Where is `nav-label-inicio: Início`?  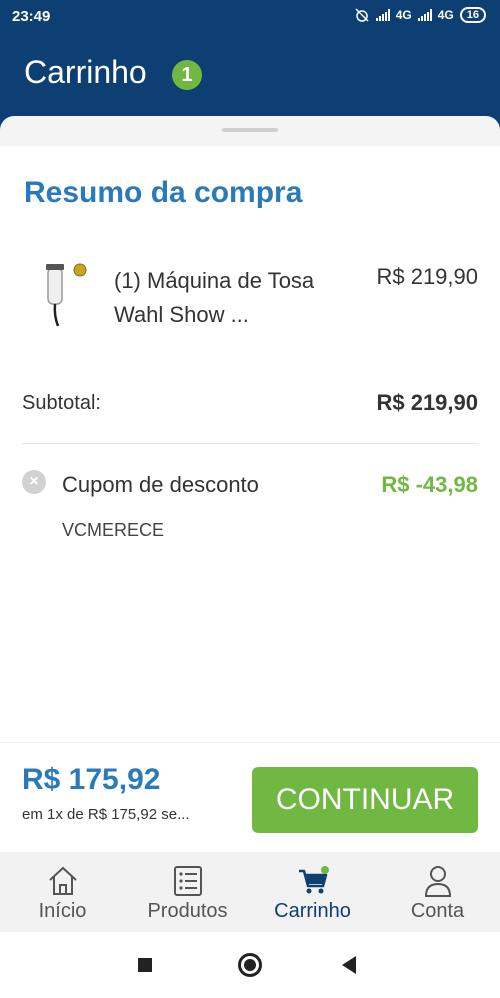 nav-label-inicio: Início is located at coordinates (62, 911).